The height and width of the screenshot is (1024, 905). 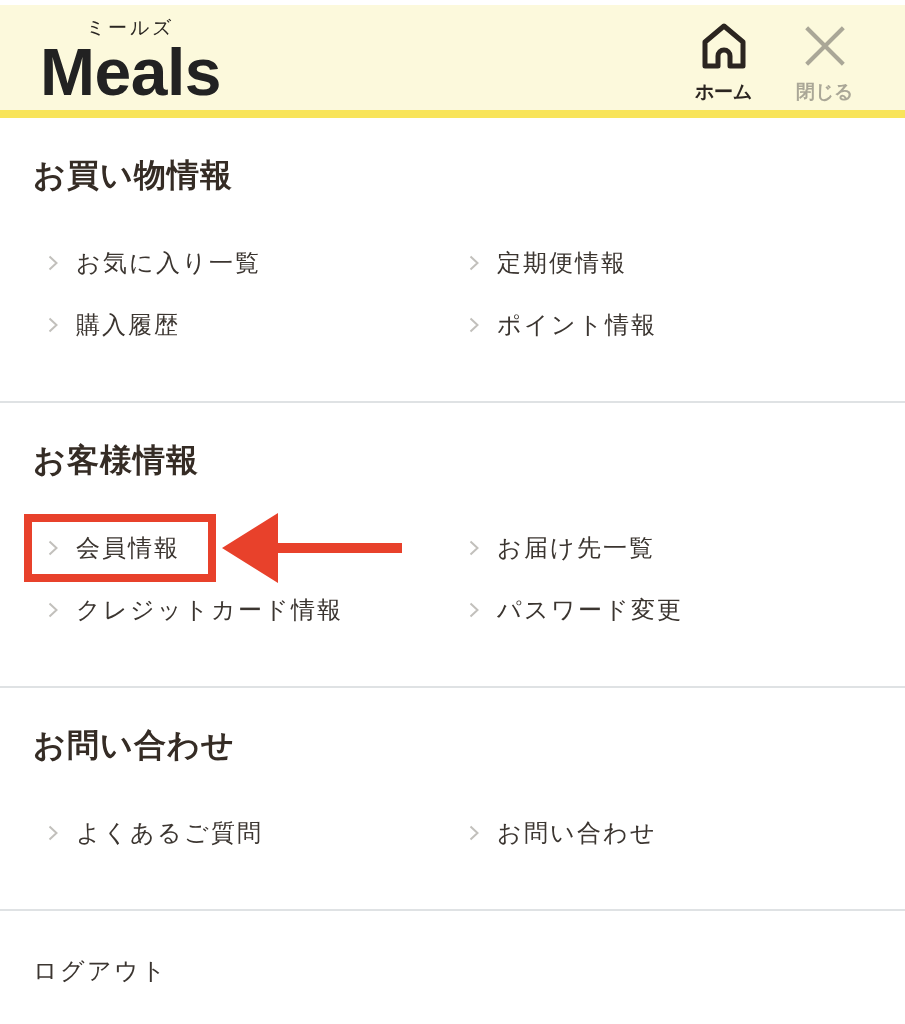 I want to click on logo-reading: ミールズ, so click(x=130, y=27).